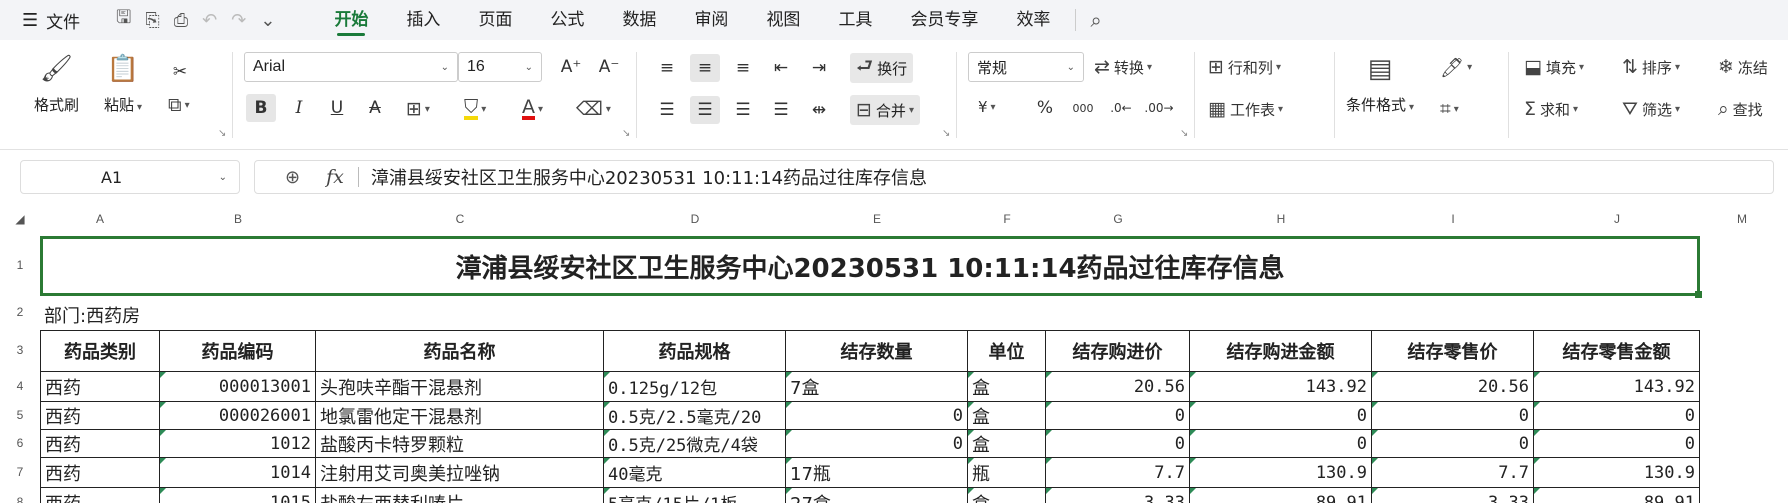 The height and width of the screenshot is (503, 1788). Describe the element at coordinates (351, 20) in the screenshot. I see `tab-1: 开始` at that location.